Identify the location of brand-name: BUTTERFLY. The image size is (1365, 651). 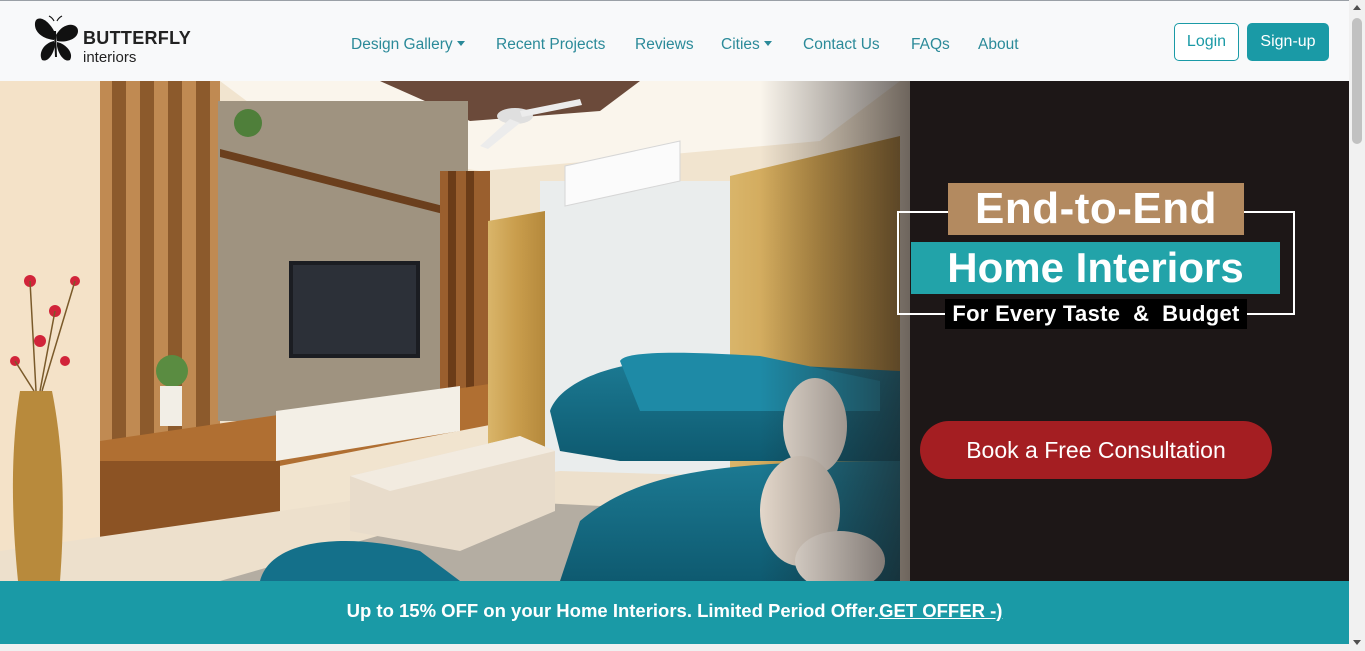
(137, 38).